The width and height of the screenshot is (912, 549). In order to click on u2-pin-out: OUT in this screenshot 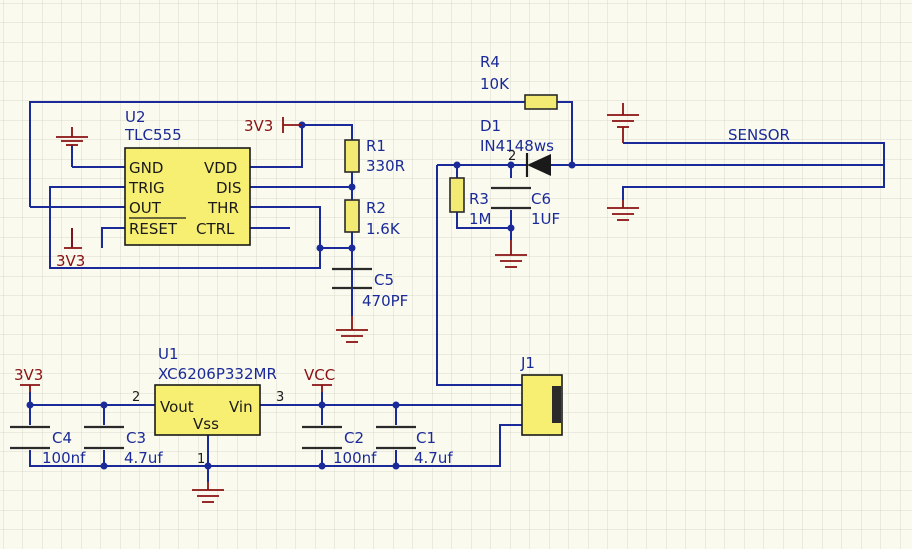, I will do `click(145, 208)`.